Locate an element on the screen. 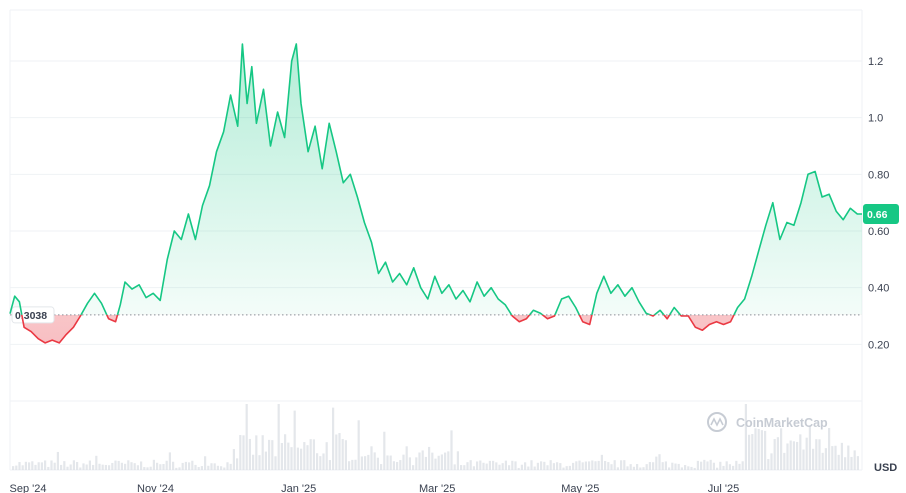  last-price-badge: 0.66 is located at coordinates (881, 214).